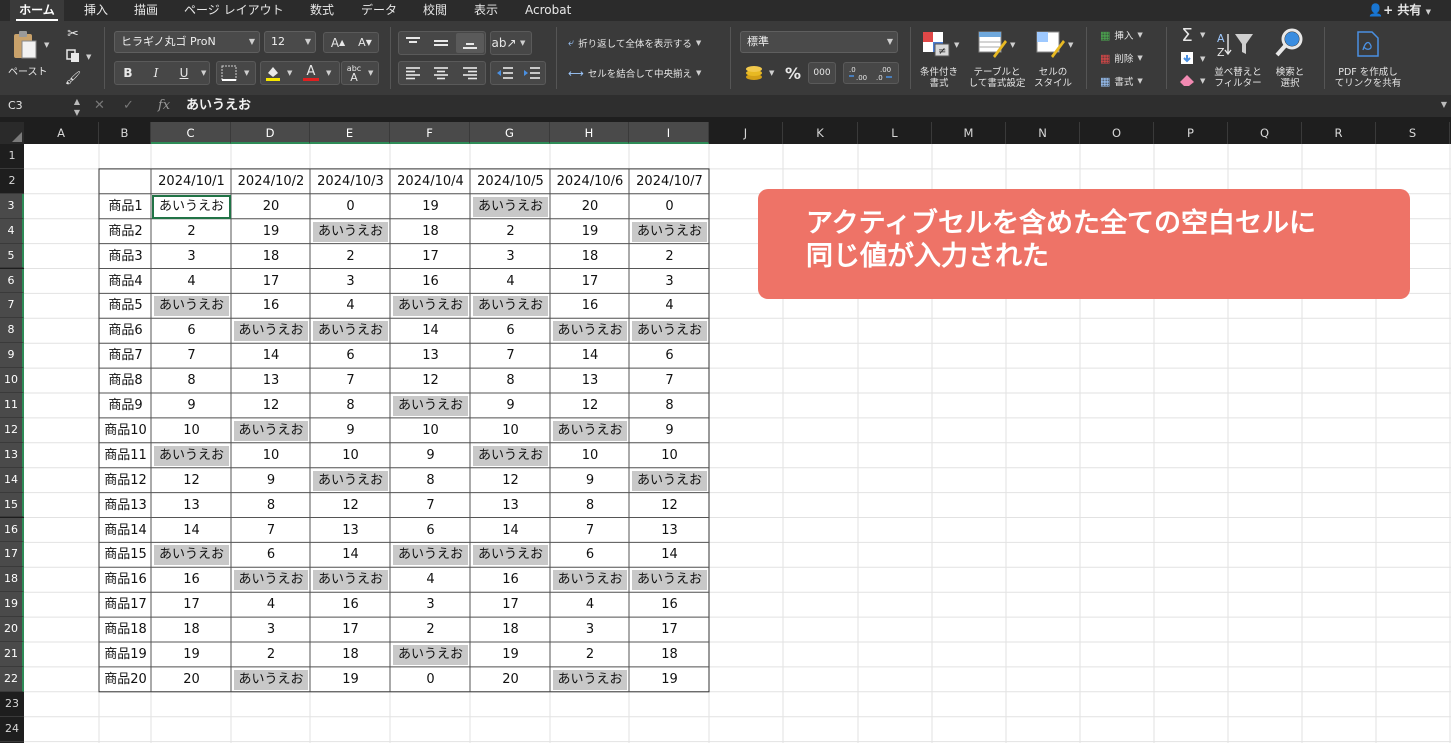 The image size is (1451, 743). I want to click on clear-dropdown-icon: ▼, so click(1202, 81).